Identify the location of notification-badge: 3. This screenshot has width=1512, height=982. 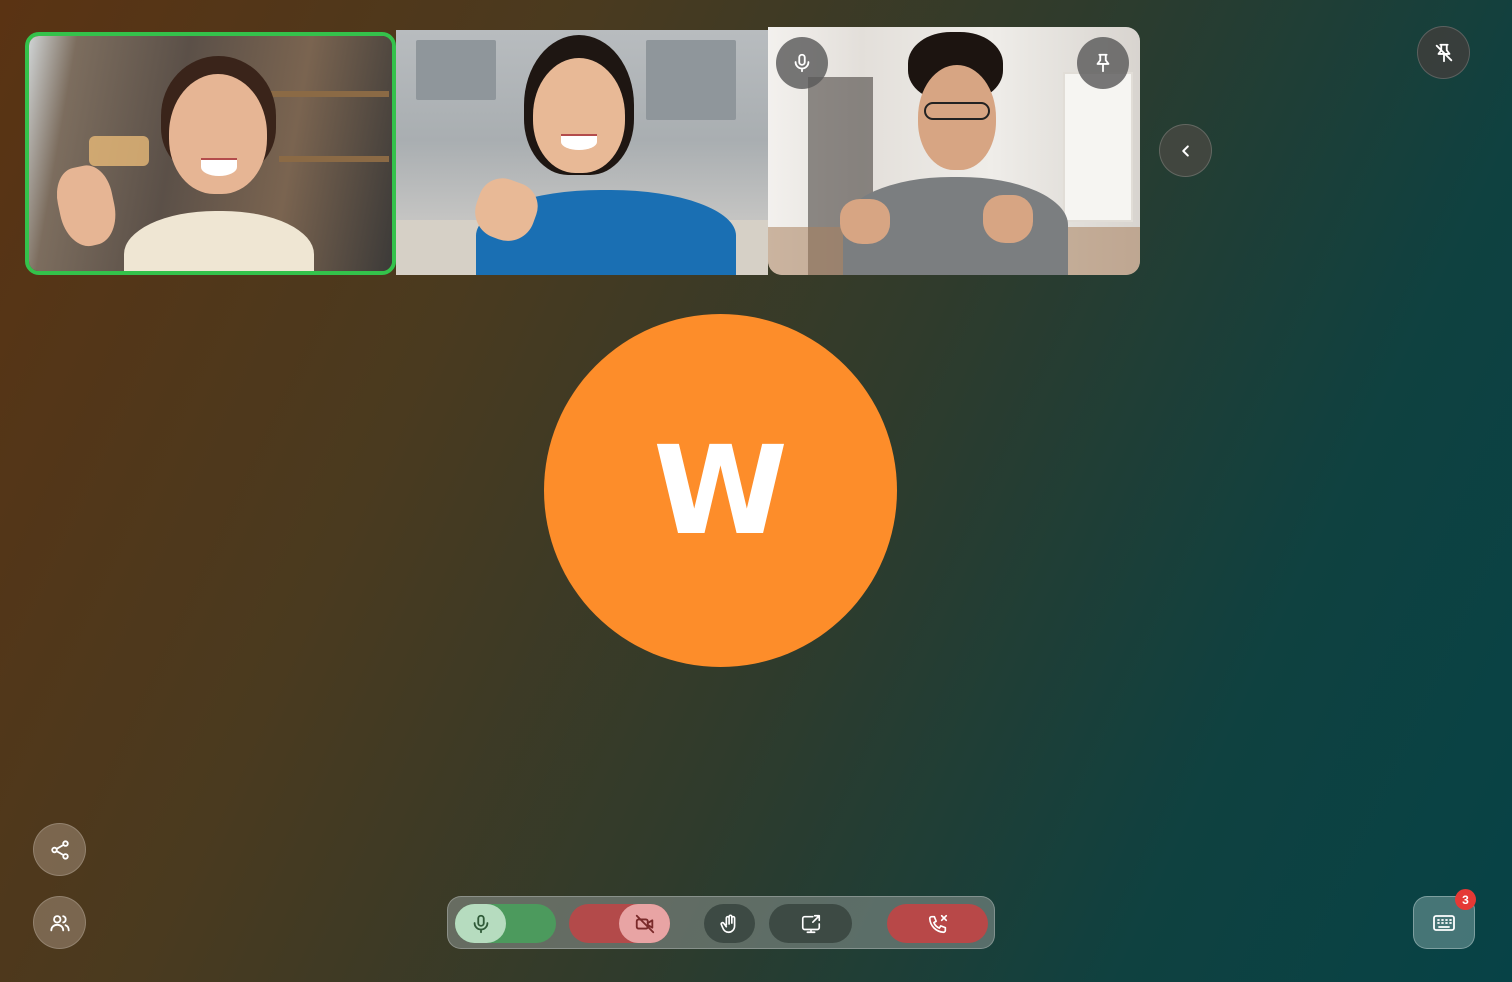
(1465, 899).